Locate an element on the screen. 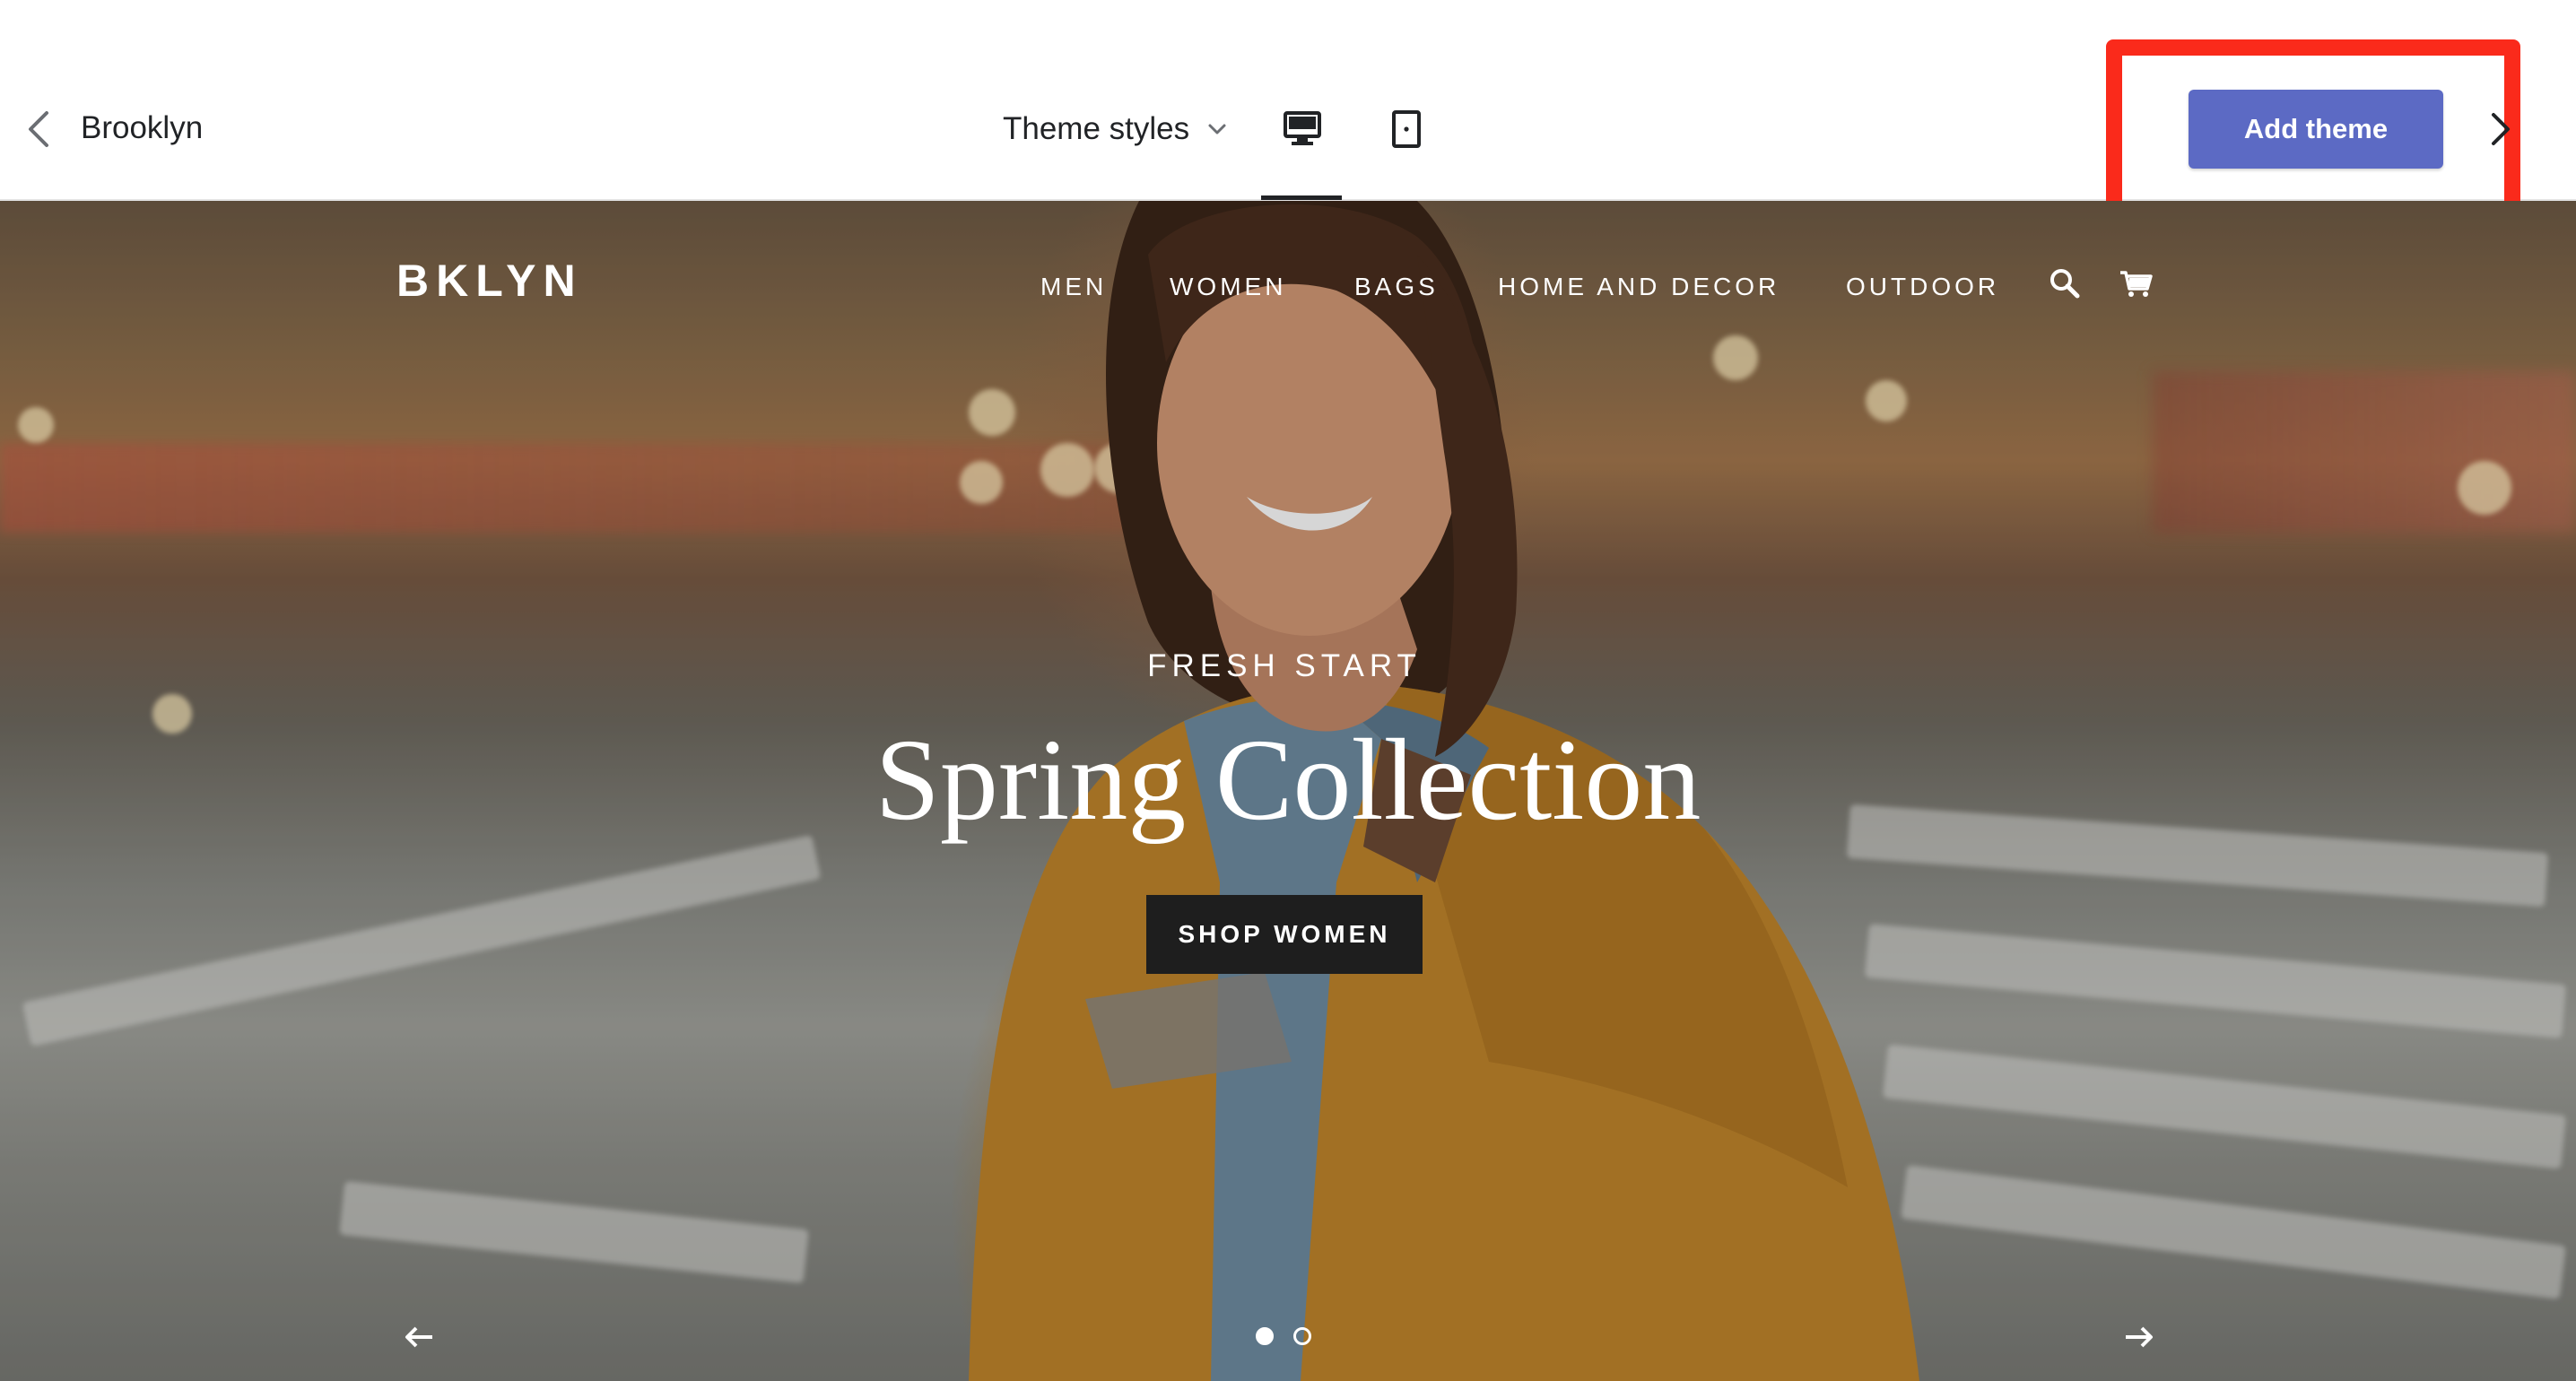 The image size is (2576, 1381). desktop-icon is located at coordinates (1302, 128).